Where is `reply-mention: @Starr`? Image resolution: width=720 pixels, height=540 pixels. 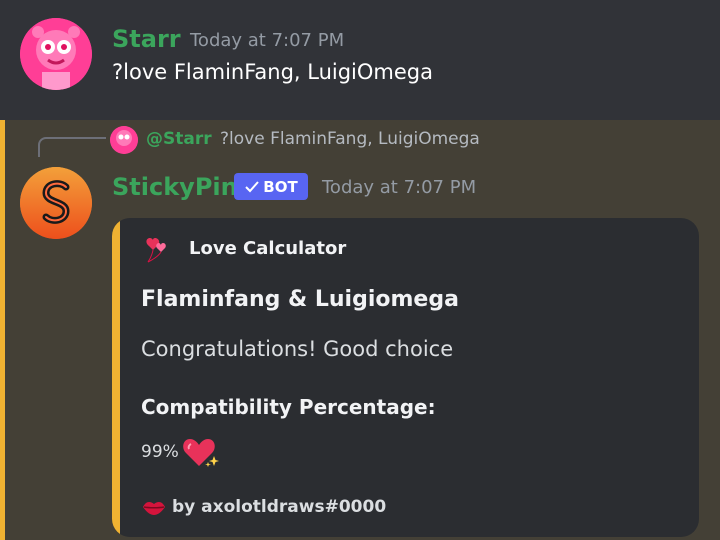
reply-mention: @Starr is located at coordinates (179, 139).